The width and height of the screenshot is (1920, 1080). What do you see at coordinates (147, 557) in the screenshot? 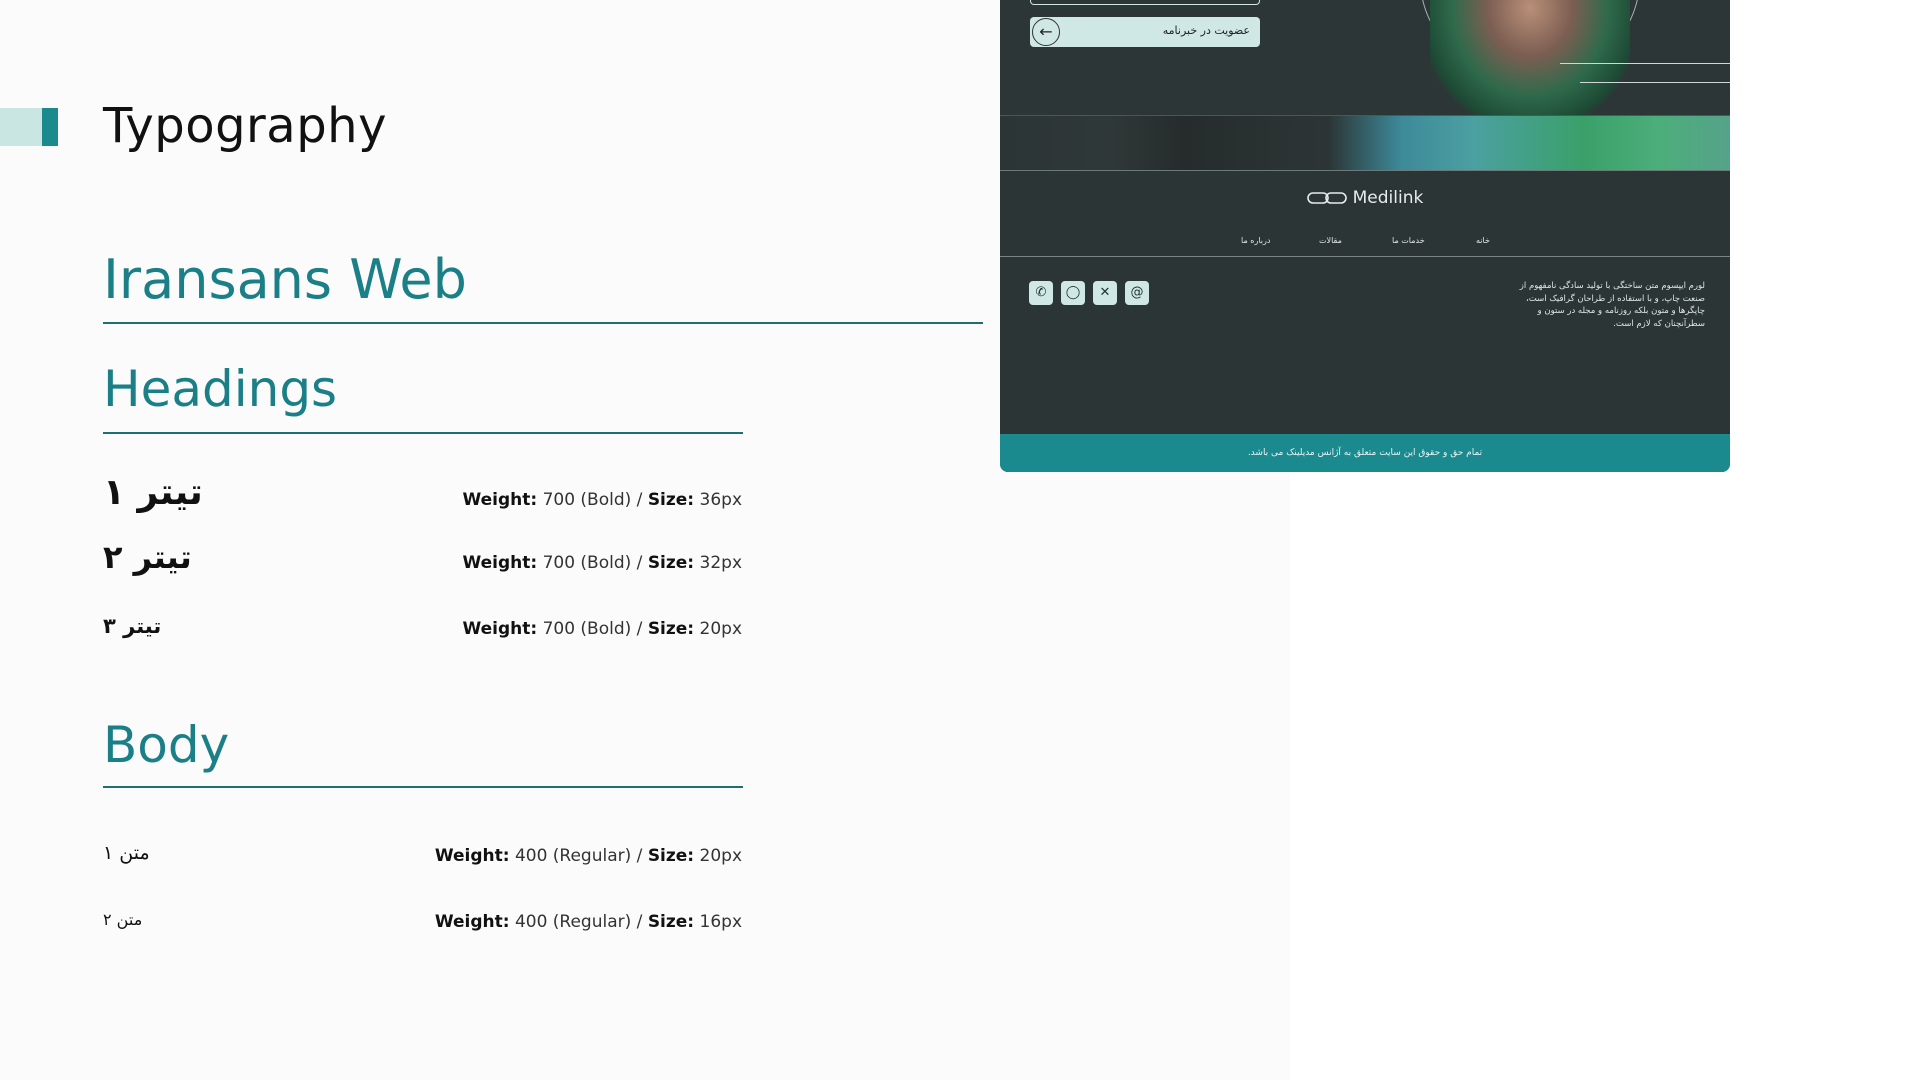
I see `heading-2-sample: تیتر ۲` at bounding box center [147, 557].